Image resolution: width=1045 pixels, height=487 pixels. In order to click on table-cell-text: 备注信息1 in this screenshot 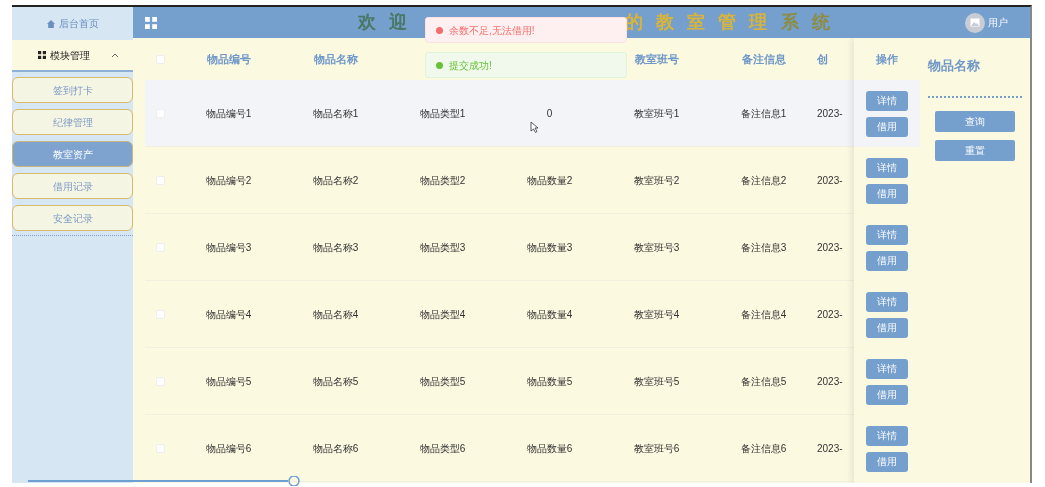, I will do `click(763, 113)`.